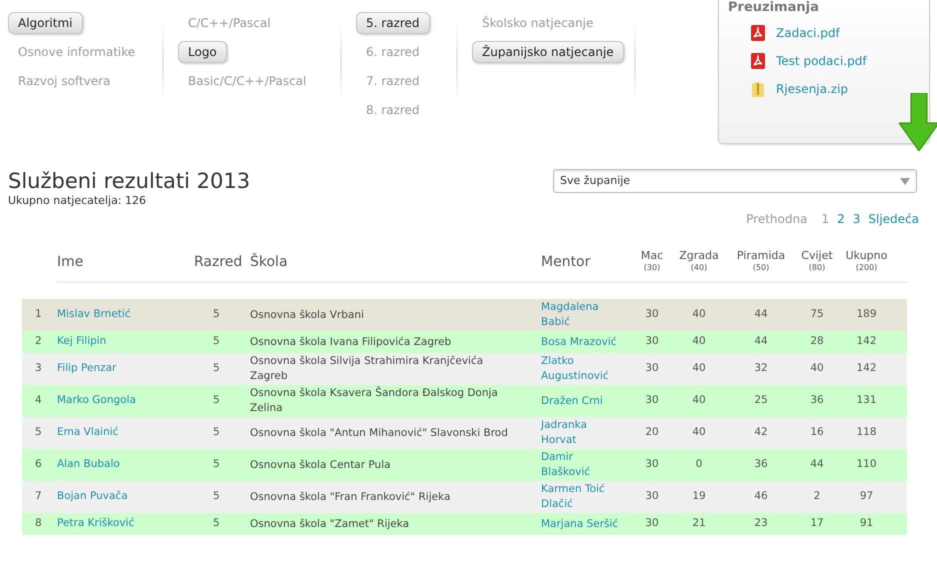 The height and width of the screenshot is (572, 937). Describe the element at coordinates (202, 52) in the screenshot. I see `menu-item: Logo` at that location.